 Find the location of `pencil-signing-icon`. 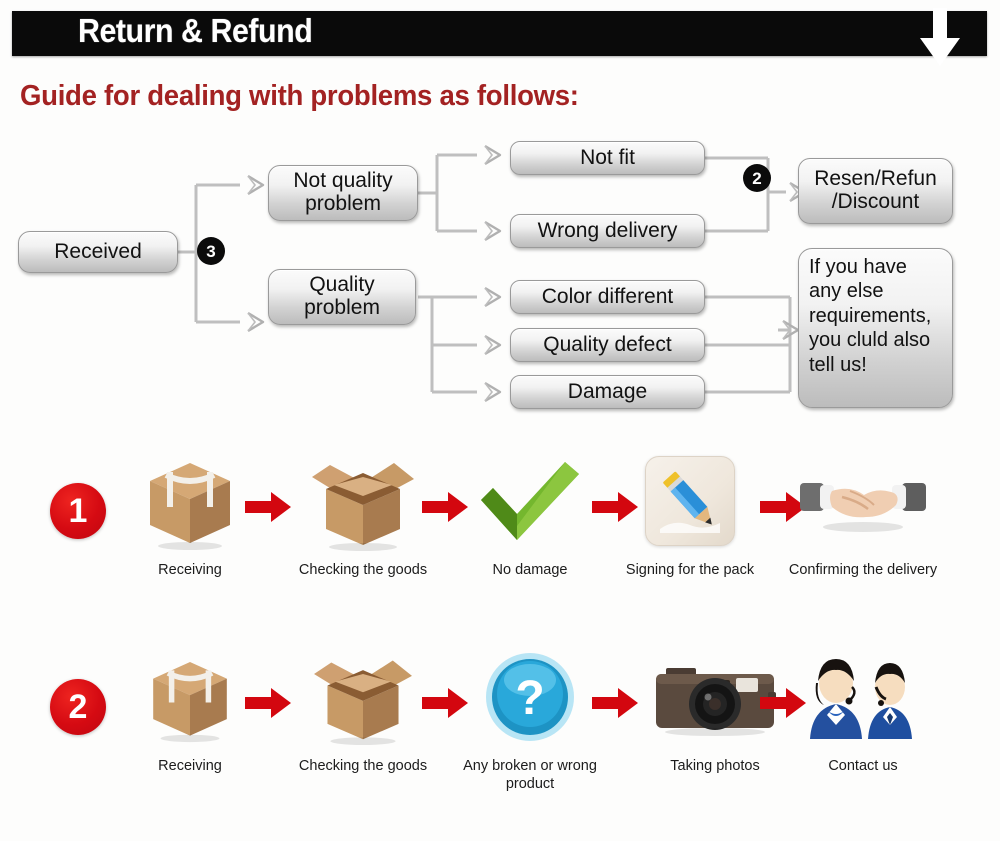

pencil-signing-icon is located at coordinates (690, 501).